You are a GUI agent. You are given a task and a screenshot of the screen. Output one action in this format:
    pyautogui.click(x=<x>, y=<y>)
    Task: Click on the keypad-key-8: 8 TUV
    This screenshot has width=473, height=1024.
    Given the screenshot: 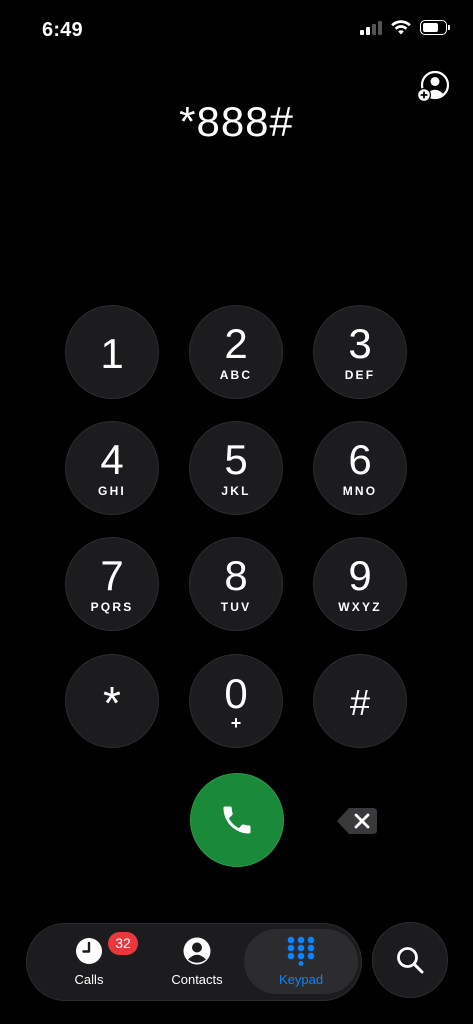 What is the action you would take?
    pyautogui.click(x=236, y=584)
    